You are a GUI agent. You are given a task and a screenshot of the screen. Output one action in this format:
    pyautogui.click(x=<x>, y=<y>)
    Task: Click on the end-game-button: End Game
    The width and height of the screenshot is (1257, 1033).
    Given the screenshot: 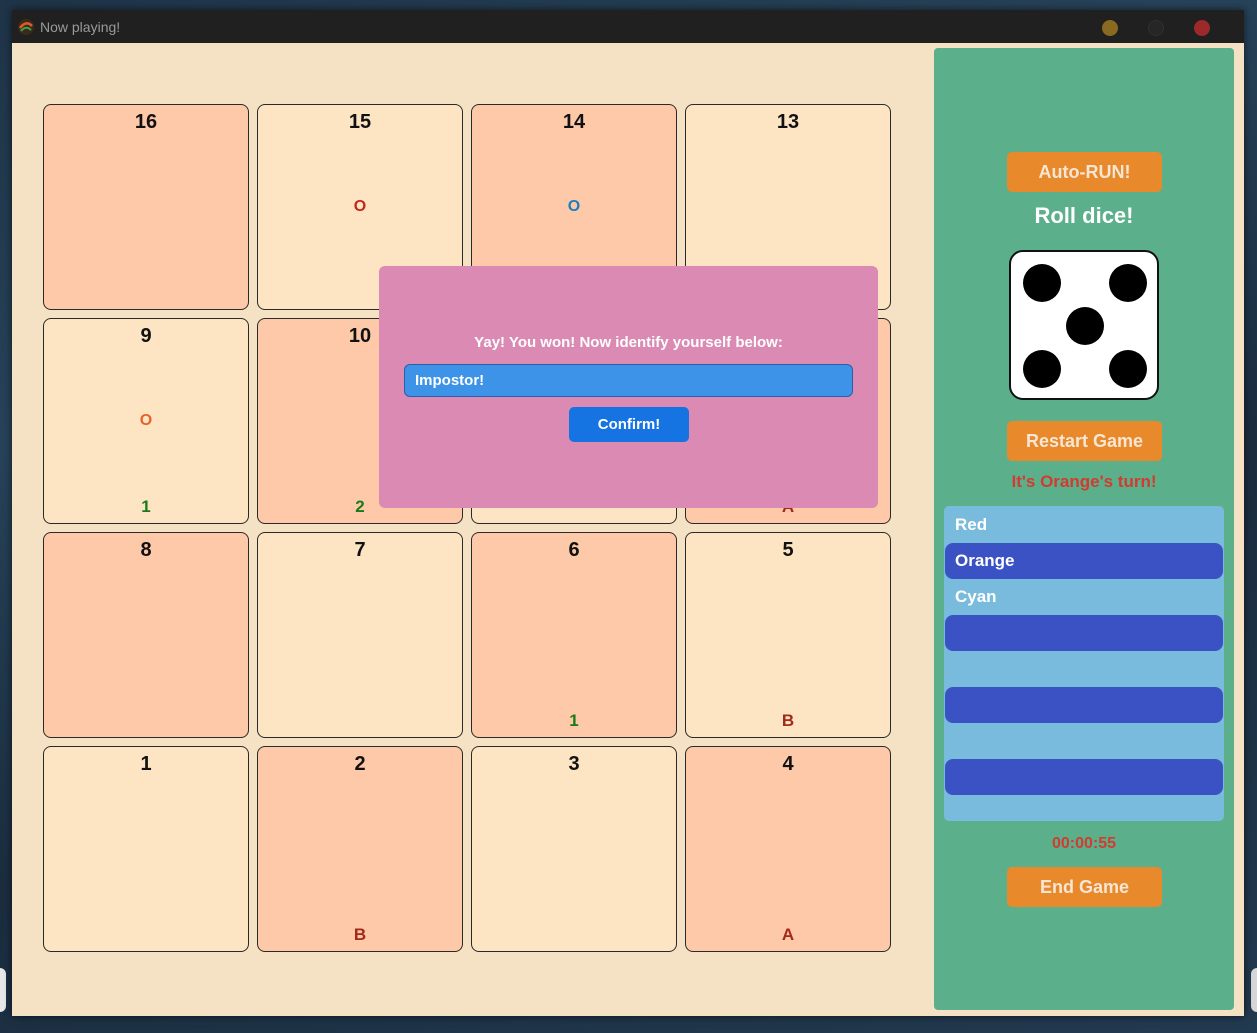 What is the action you would take?
    pyautogui.click(x=1084, y=887)
    